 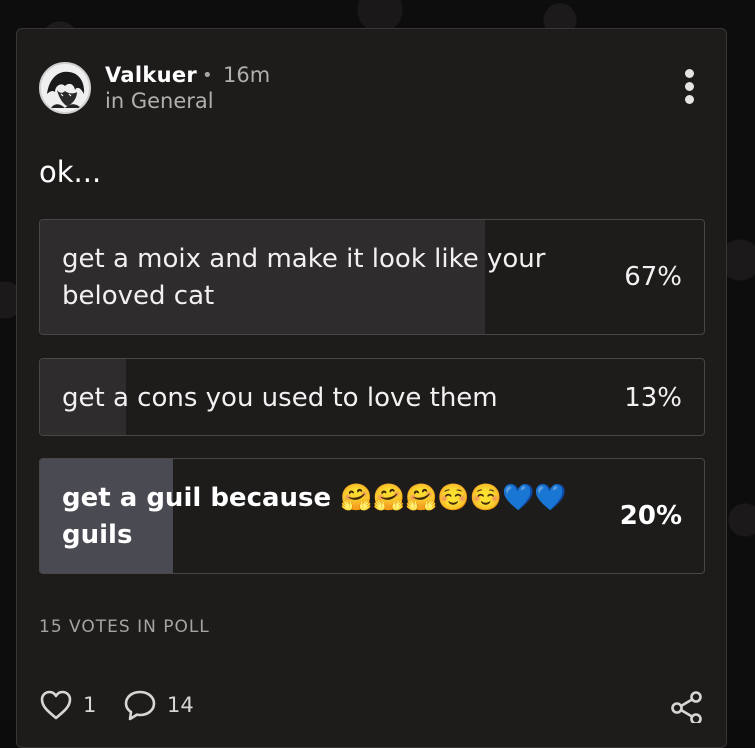 I want to click on poll-option-percent: 13%, so click(x=653, y=398).